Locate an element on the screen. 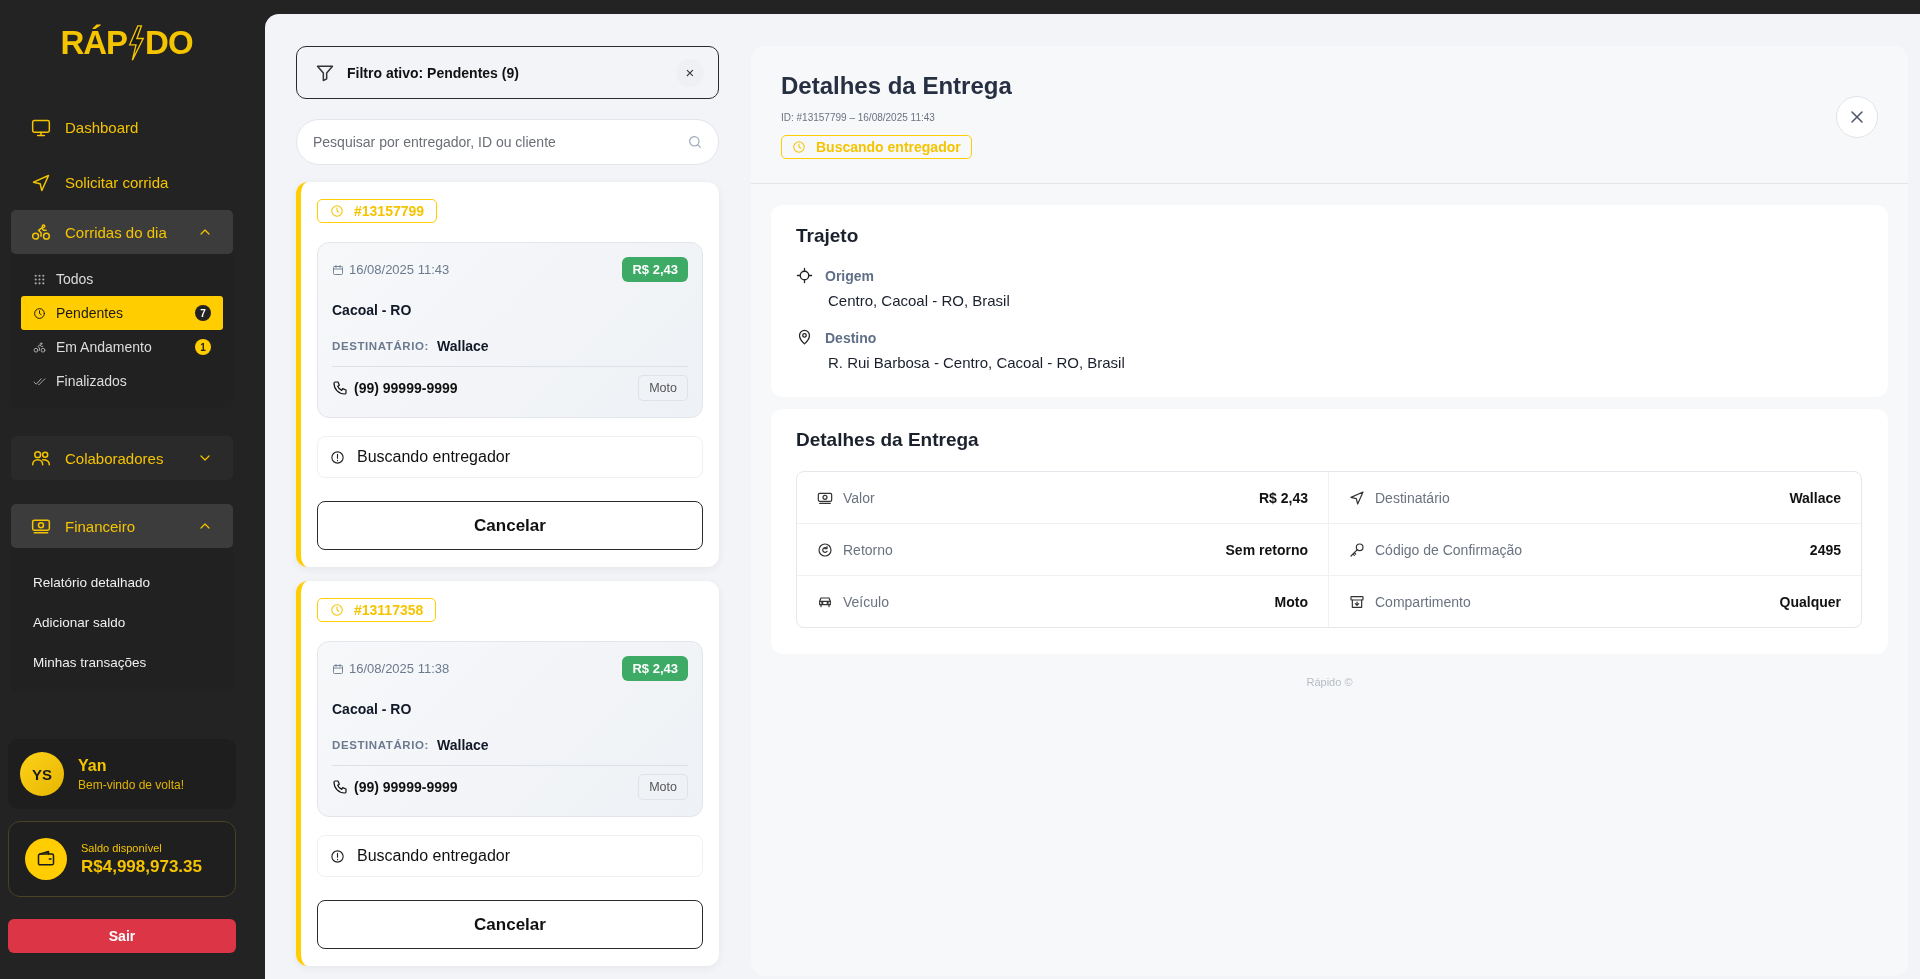 This screenshot has height=979, width=1920. field-label: Retorno is located at coordinates (868, 549).